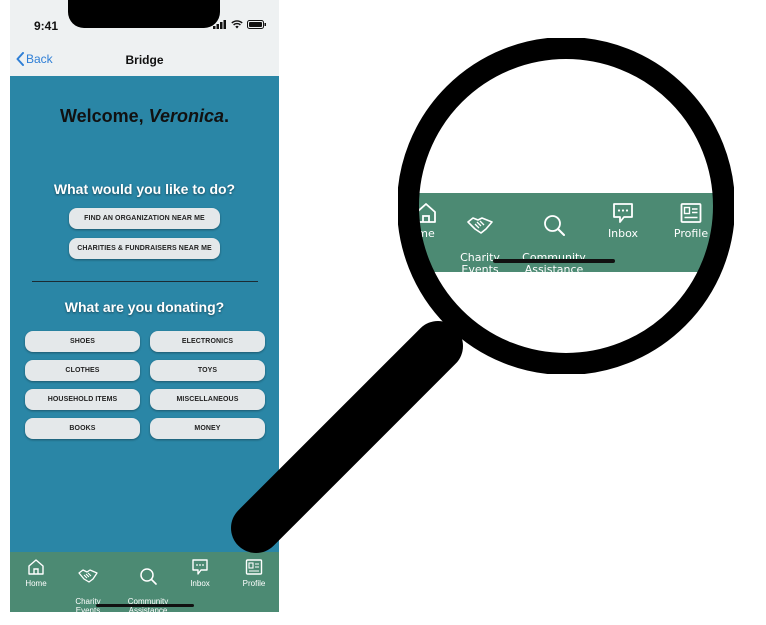 Image resolution: width=766 pixels, height=625 pixels. Describe the element at coordinates (145, 281) in the screenshot. I see `section-divider` at that location.